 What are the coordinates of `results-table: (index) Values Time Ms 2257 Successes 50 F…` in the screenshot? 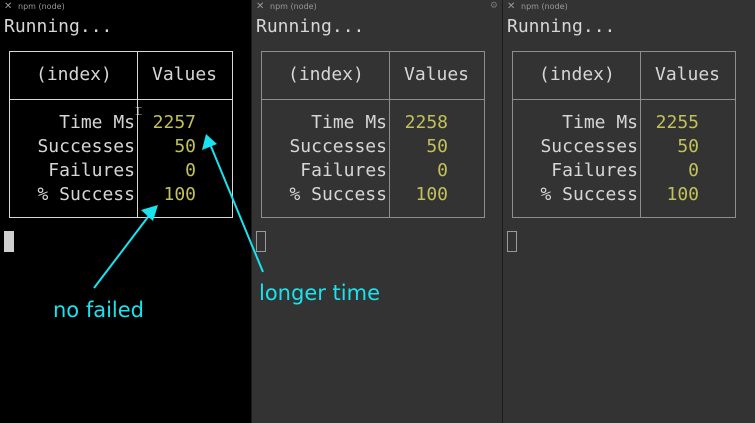 It's located at (121, 134).